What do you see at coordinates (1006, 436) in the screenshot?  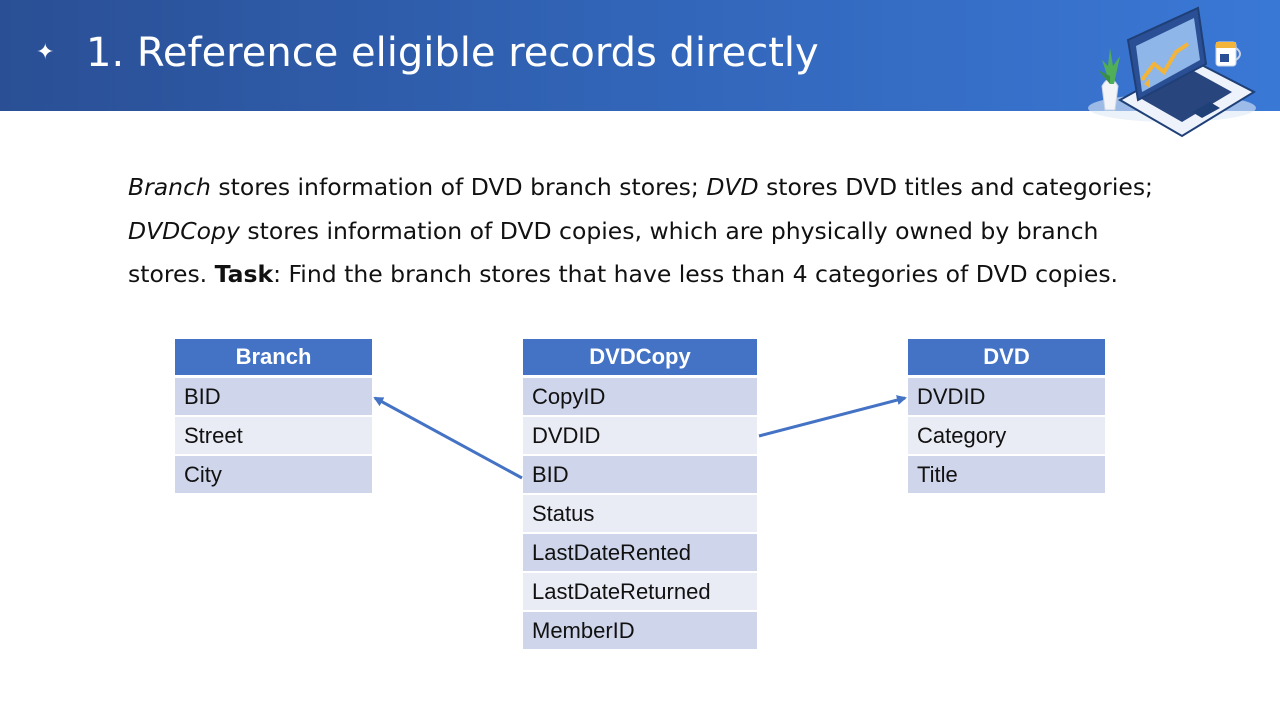 I see `dvd-field-category: Category` at bounding box center [1006, 436].